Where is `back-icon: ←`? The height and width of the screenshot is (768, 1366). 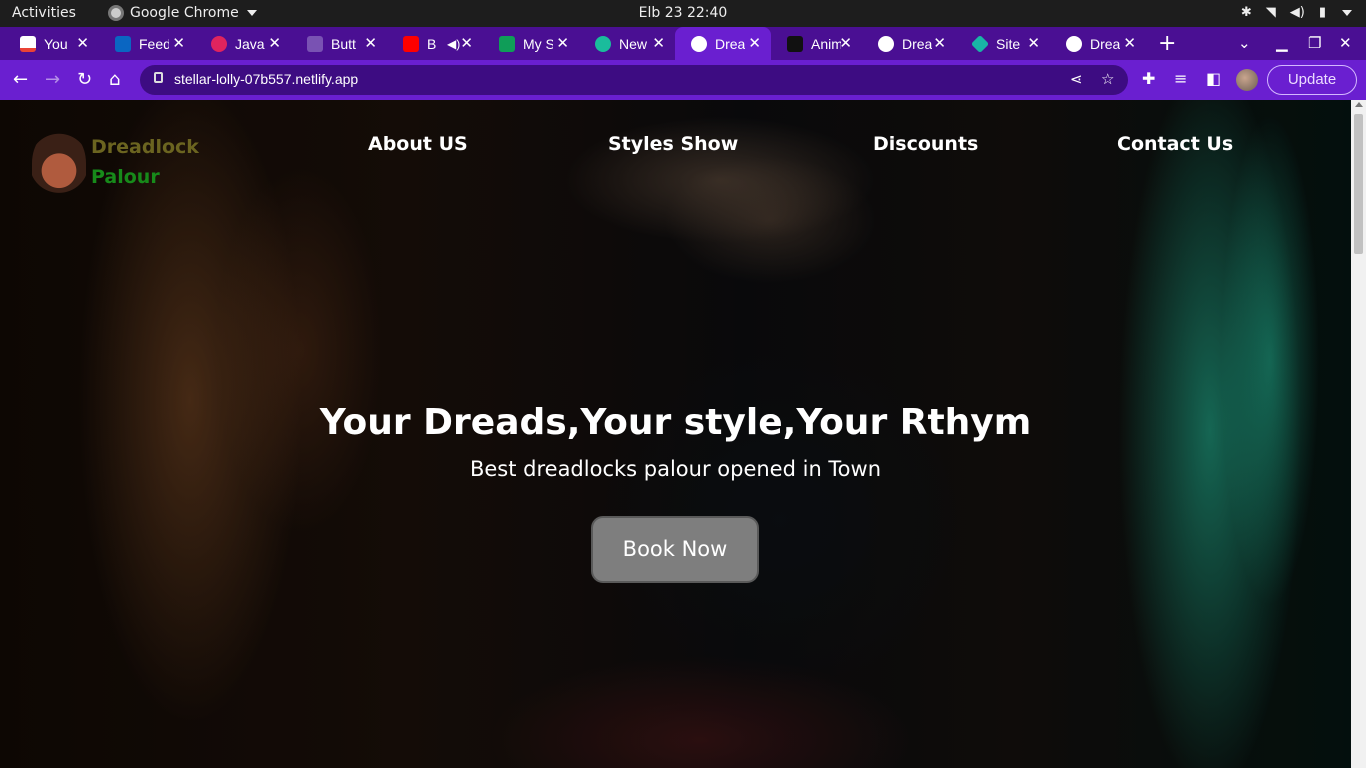
back-icon: ← is located at coordinates (20, 79).